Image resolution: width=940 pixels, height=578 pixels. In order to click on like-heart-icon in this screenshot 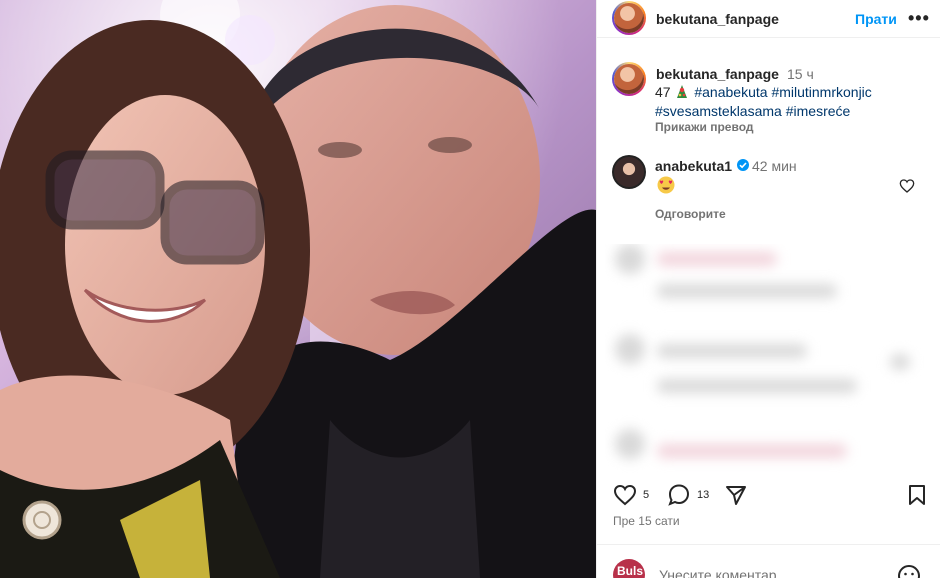, I will do `click(625, 497)`.